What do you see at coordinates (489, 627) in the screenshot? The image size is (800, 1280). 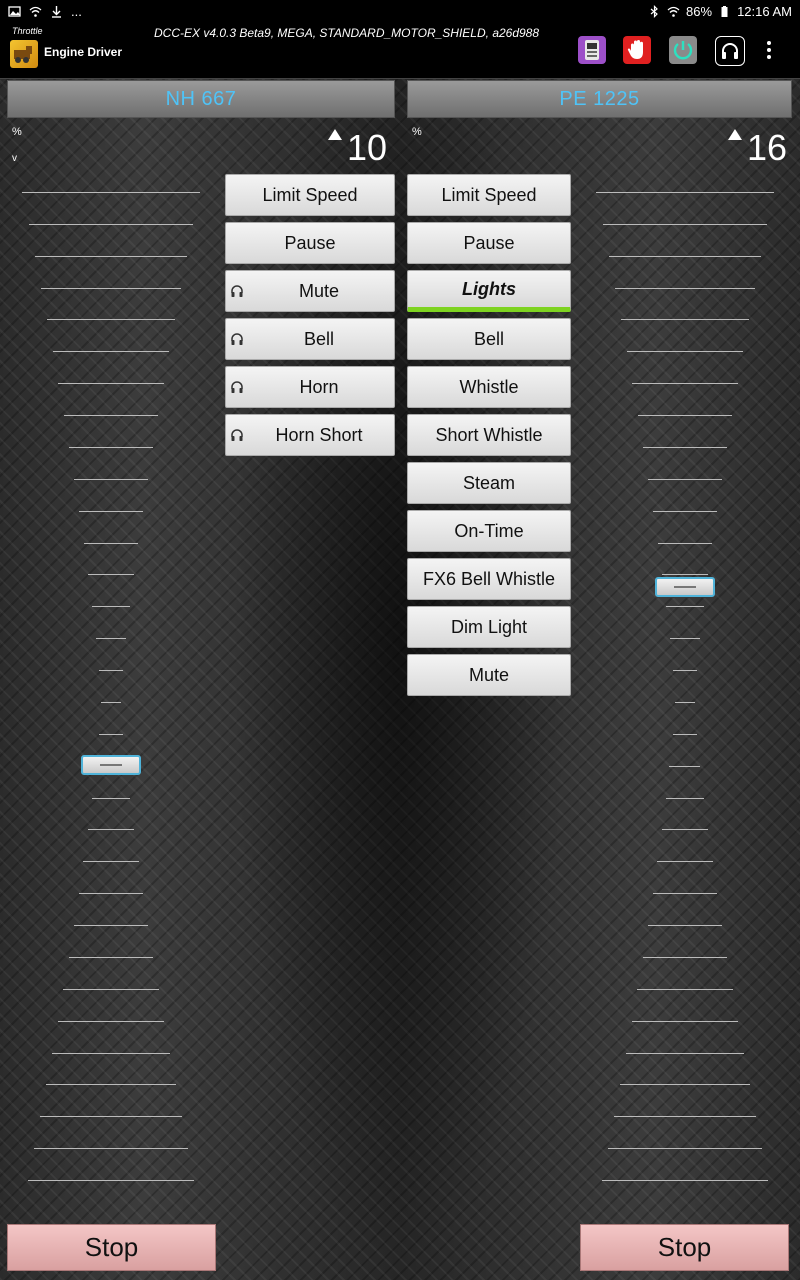 I see `function-button-right: Dim Light` at bounding box center [489, 627].